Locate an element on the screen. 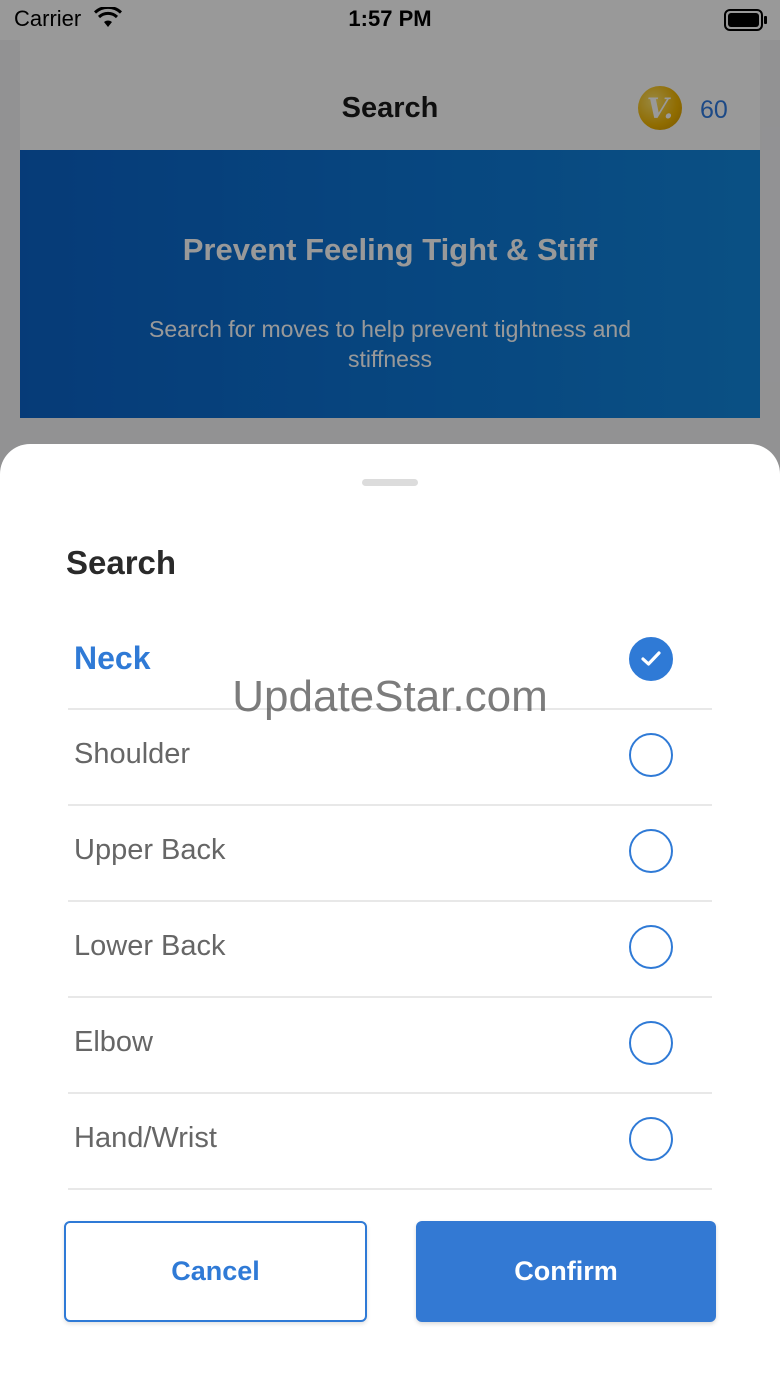 This screenshot has height=1387, width=780. option-label: Hand/Wrist is located at coordinates (145, 1138).